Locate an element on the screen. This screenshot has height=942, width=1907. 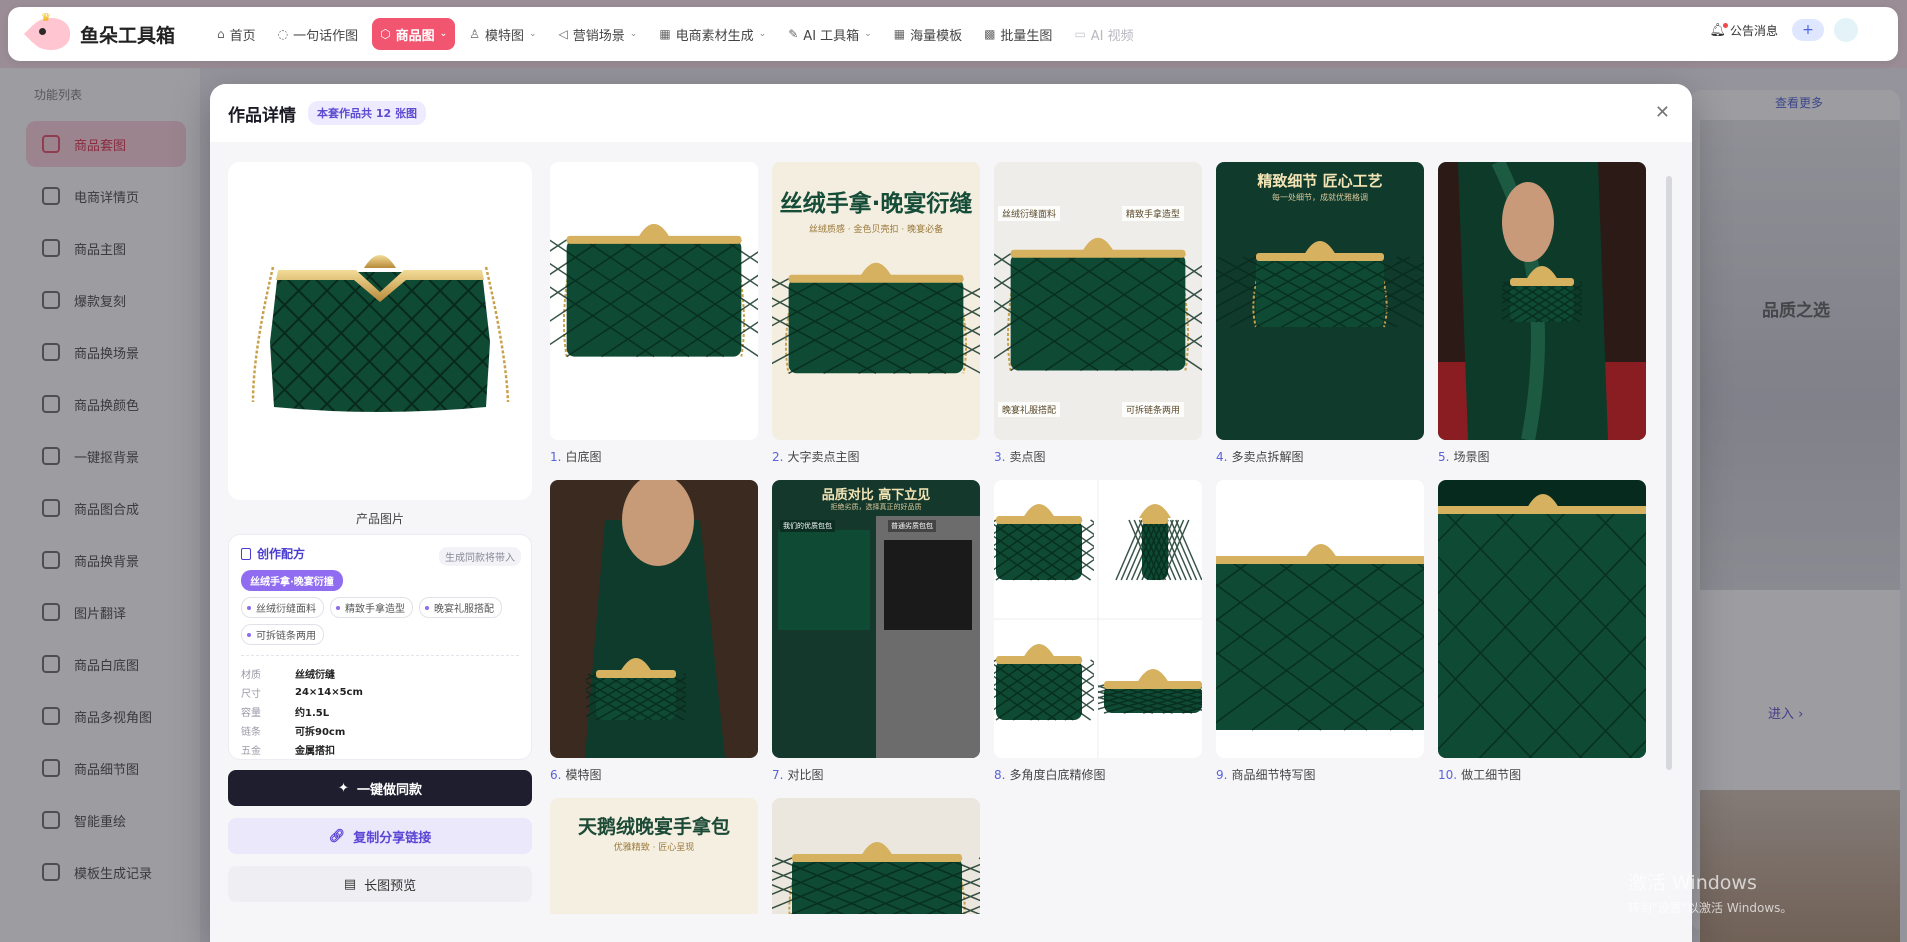
result-label: 多角度白底精修图 is located at coordinates (1057, 775).